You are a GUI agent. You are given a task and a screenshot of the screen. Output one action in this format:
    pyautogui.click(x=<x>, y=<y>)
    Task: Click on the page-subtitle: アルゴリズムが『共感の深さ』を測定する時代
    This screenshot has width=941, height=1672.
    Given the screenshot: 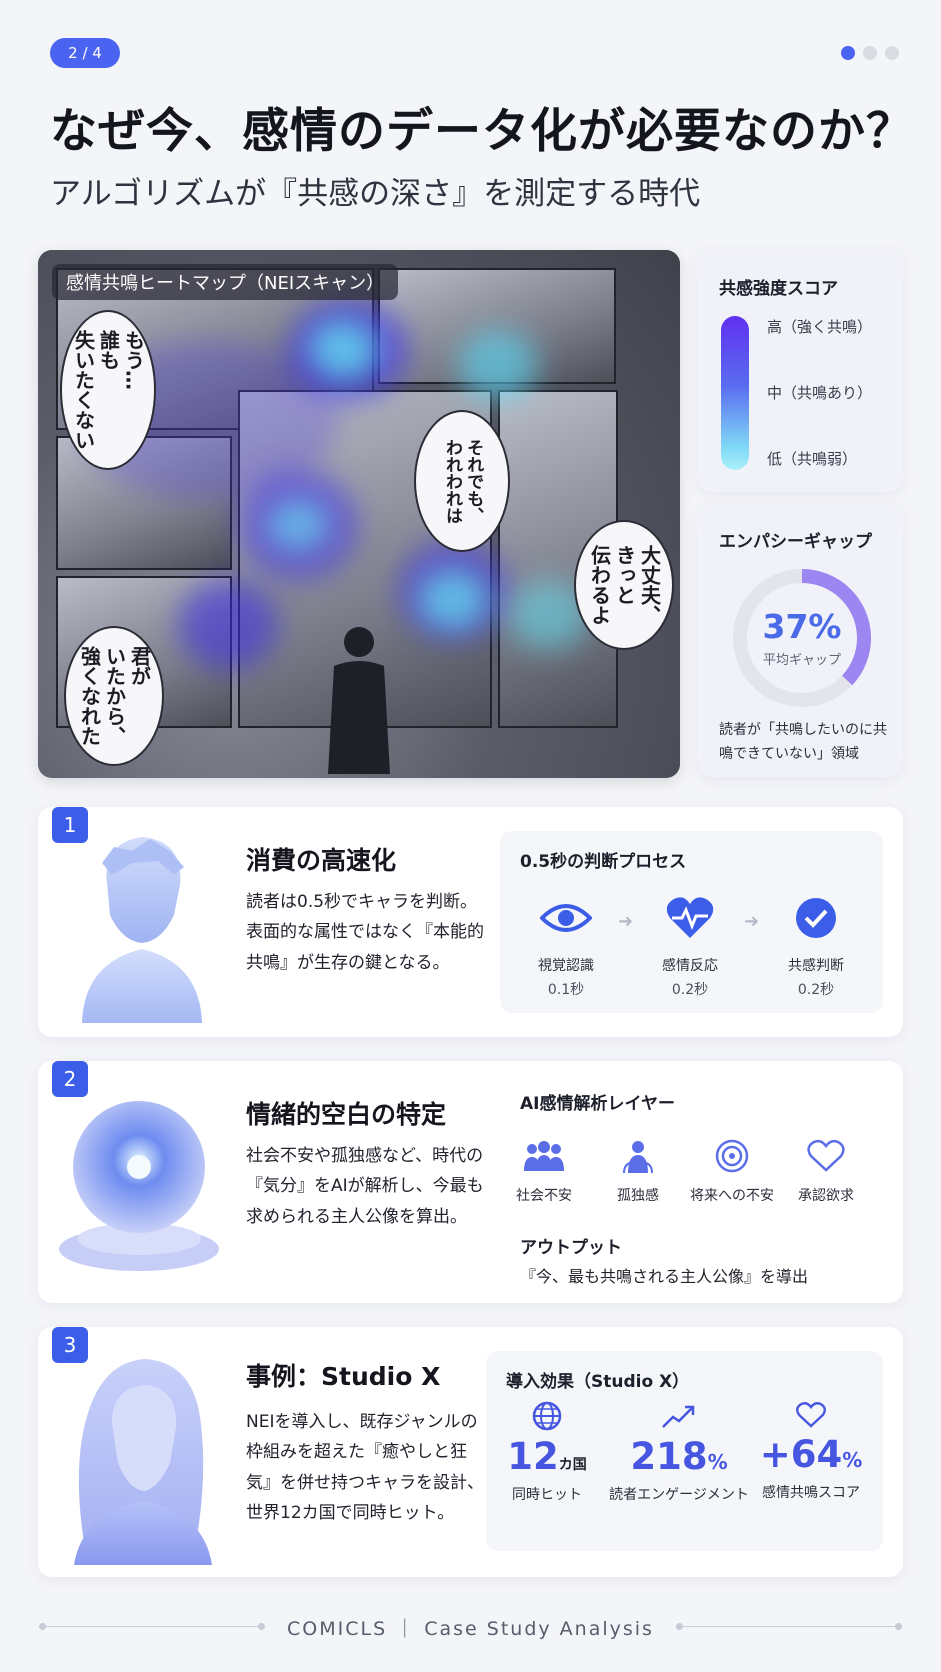 What is the action you would take?
    pyautogui.click(x=375, y=194)
    